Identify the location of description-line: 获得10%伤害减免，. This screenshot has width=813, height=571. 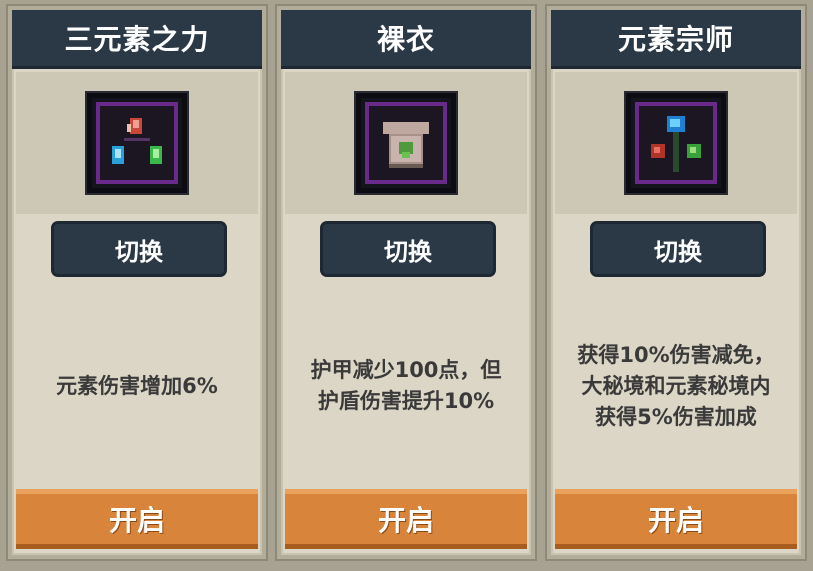
(676, 354).